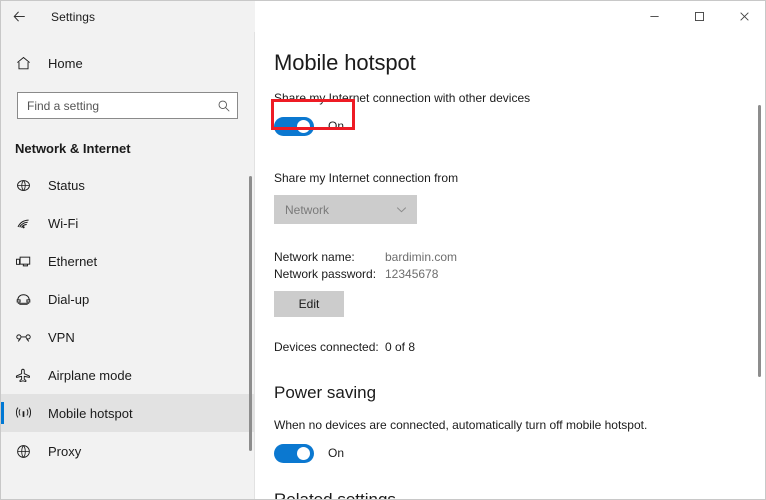 This screenshot has height=500, width=766. Describe the element at coordinates (127, 261) in the screenshot. I see `sidebar-item-ethernet: Ethernet` at that location.